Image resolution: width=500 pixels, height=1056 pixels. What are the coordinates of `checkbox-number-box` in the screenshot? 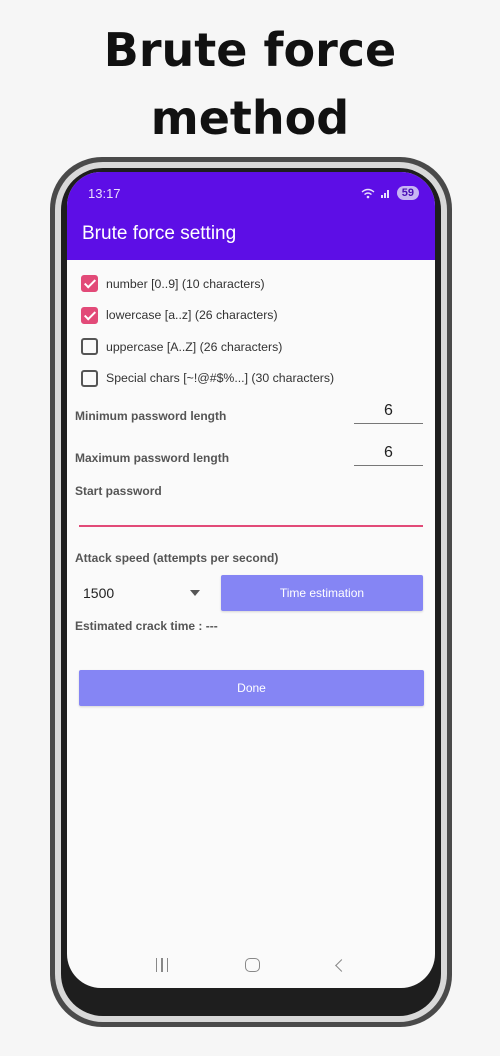 It's located at (89, 284).